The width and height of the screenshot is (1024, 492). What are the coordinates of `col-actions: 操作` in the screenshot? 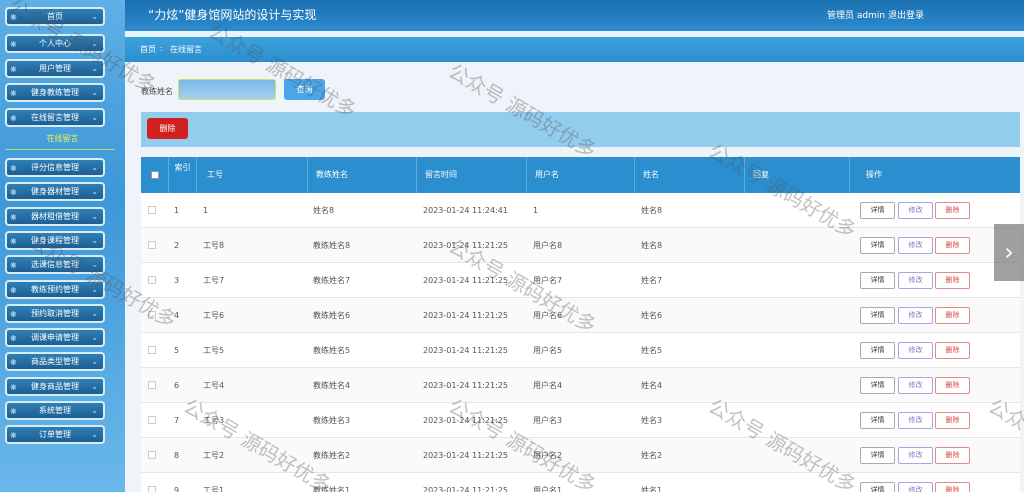 It's located at (874, 174).